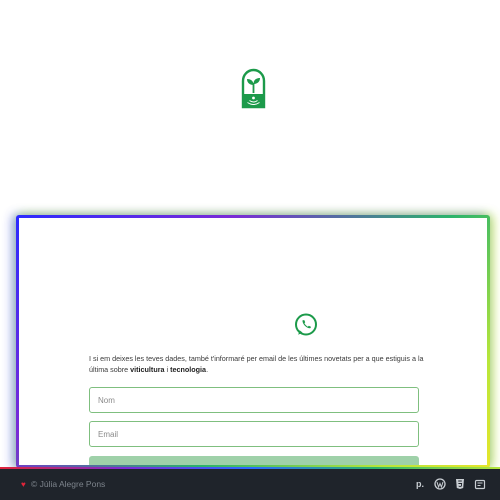 Image resolution: width=500 pixels, height=500 pixels. What do you see at coordinates (23, 484) in the screenshot?
I see `heart-icon: ♥` at bounding box center [23, 484].